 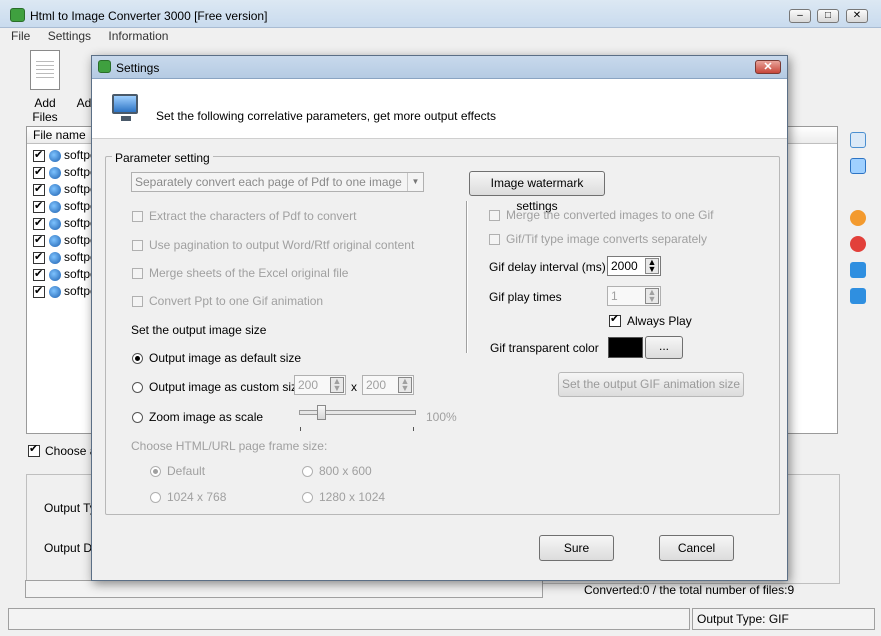 I want to click on choose-option: Choose a, so click(x=62, y=450).